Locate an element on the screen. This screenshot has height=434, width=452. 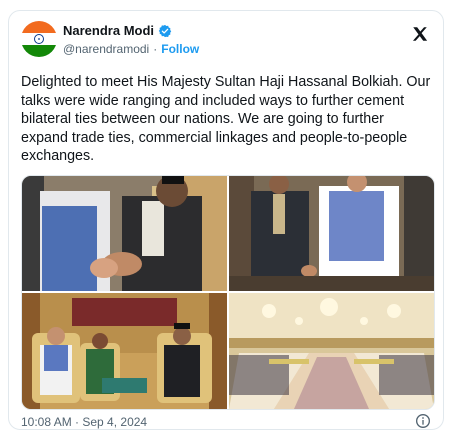
follow-button: Follow is located at coordinates (180, 49).